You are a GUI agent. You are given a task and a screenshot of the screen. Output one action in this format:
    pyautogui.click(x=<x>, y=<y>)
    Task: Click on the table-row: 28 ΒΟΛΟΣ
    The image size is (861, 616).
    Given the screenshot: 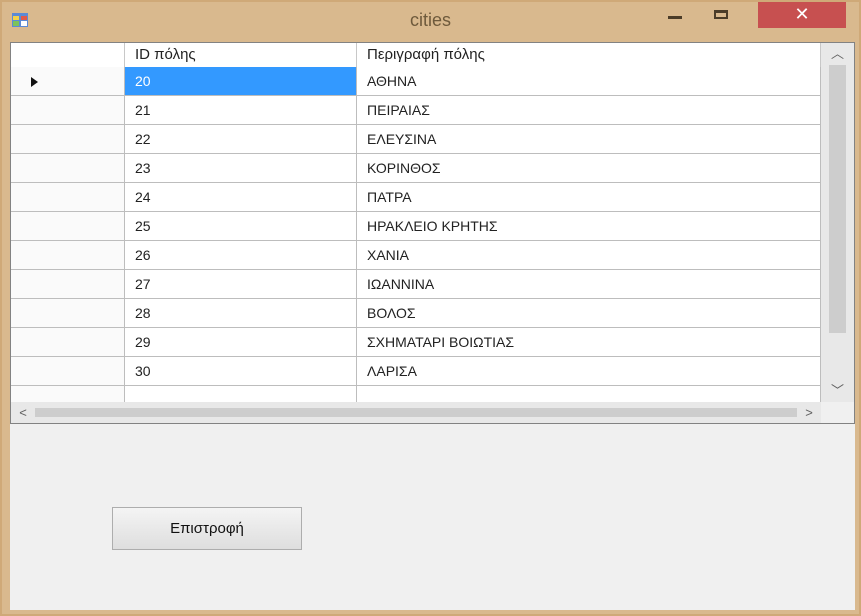 What is the action you would take?
    pyautogui.click(x=416, y=313)
    